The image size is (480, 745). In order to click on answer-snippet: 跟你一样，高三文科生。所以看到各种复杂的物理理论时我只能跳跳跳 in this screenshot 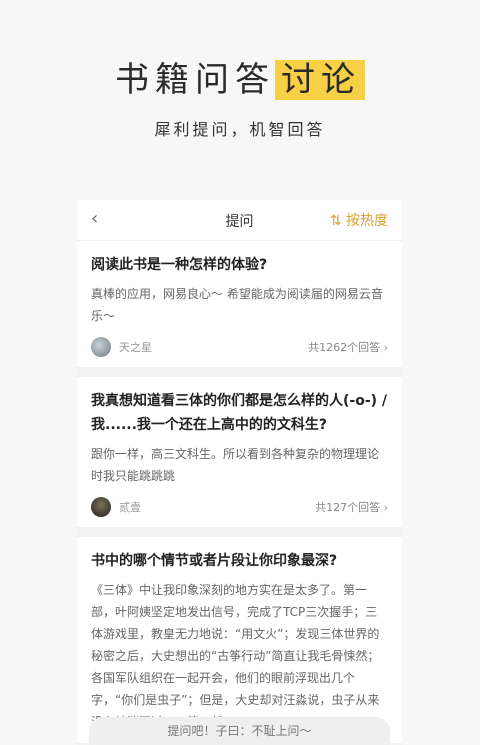, I will do `click(235, 465)`.